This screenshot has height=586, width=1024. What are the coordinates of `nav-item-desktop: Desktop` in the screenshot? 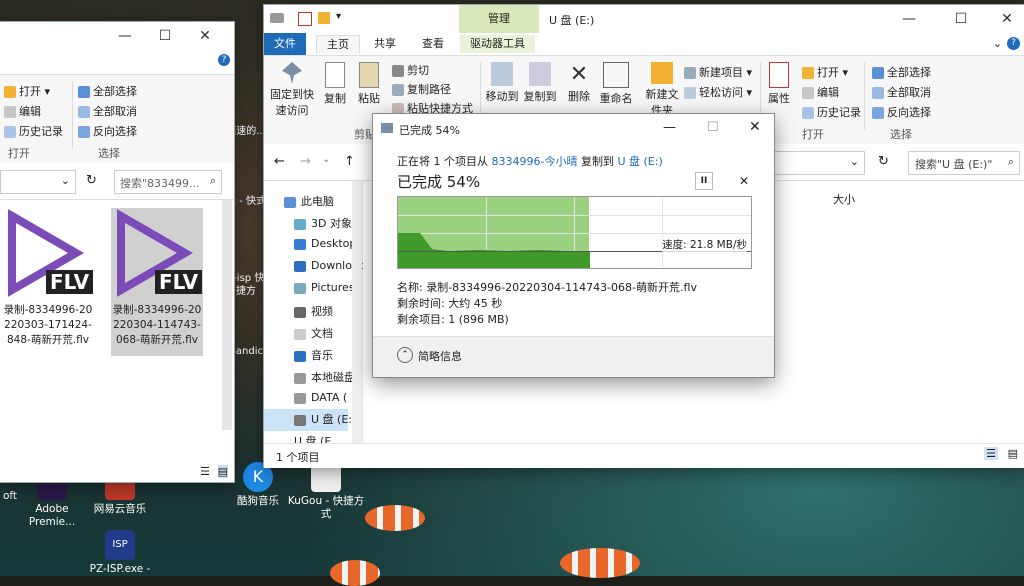 It's located at (325, 243).